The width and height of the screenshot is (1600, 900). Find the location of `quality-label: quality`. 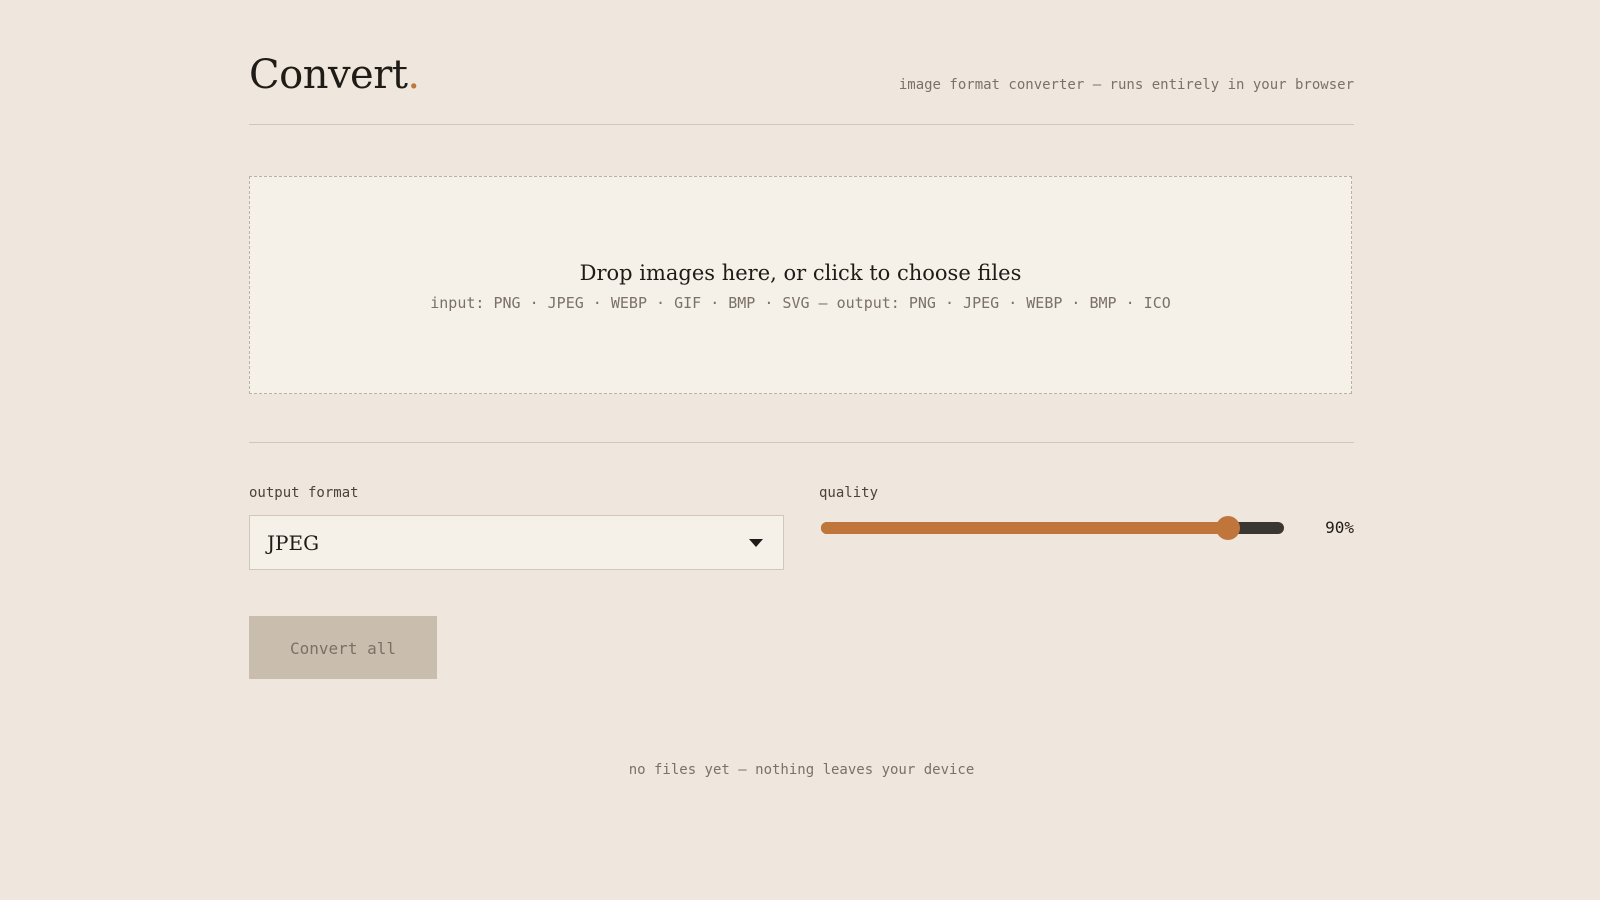

quality-label: quality is located at coordinates (849, 493).